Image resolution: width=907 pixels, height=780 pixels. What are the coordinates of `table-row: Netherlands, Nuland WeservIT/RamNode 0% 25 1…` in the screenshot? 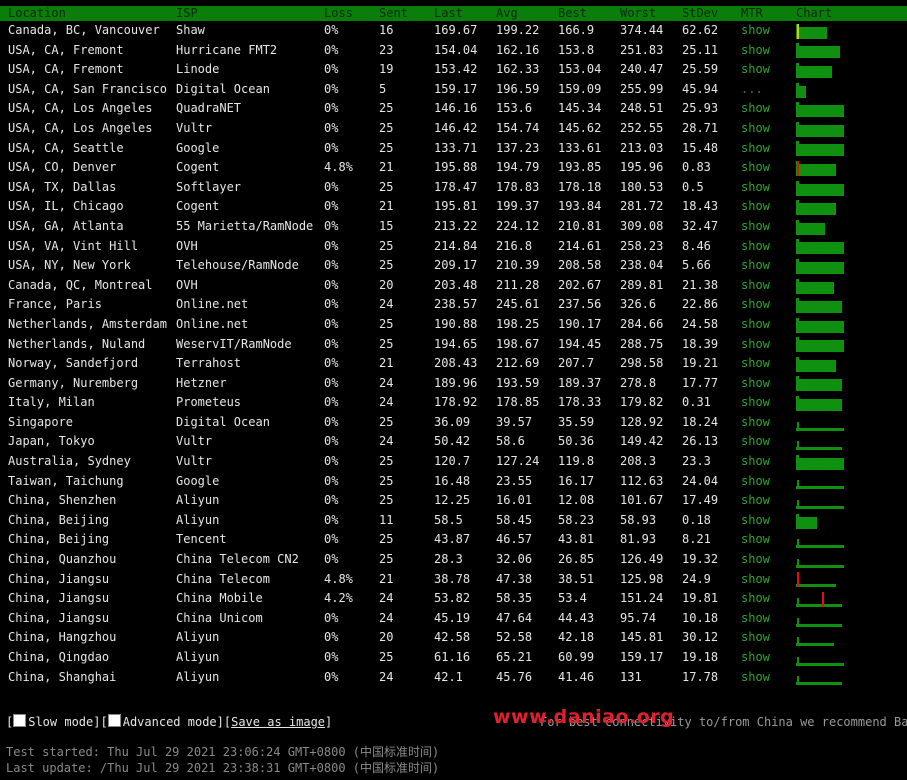 It's located at (453, 345).